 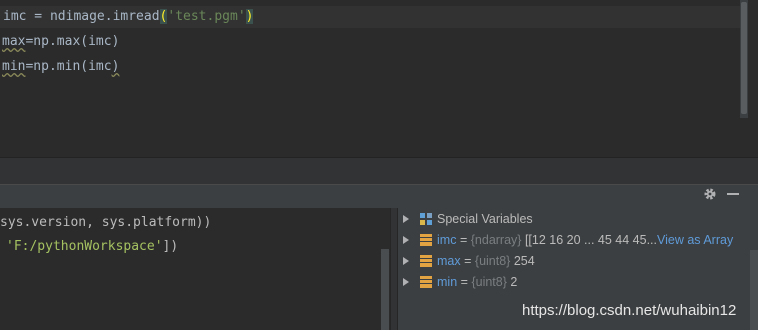 I want to click on editor-scrollbar-thumb, so click(x=744, y=58).